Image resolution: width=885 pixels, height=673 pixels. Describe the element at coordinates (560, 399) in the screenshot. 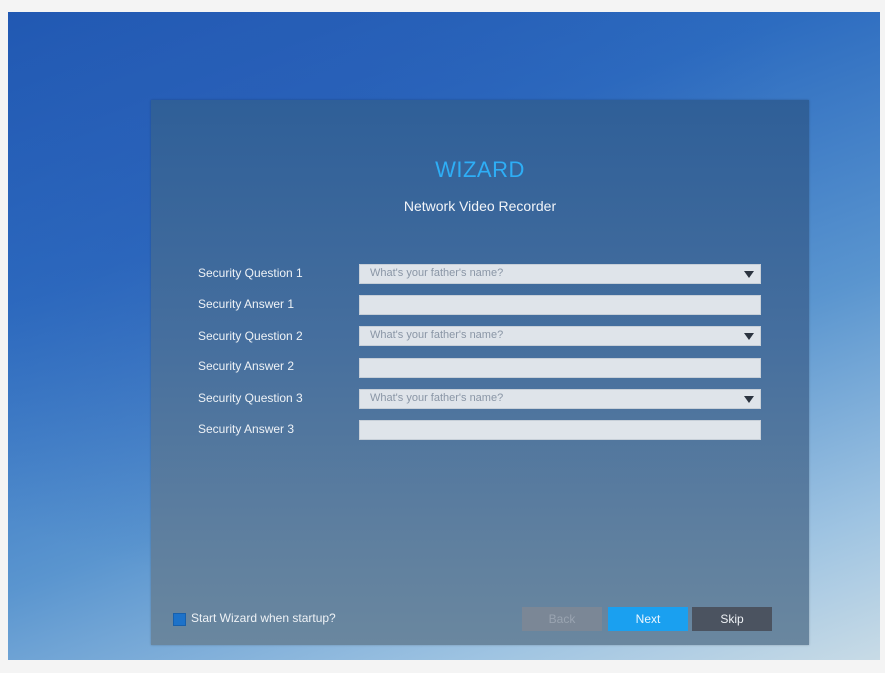

I see `security-question-3-select: What's your father's name?` at that location.